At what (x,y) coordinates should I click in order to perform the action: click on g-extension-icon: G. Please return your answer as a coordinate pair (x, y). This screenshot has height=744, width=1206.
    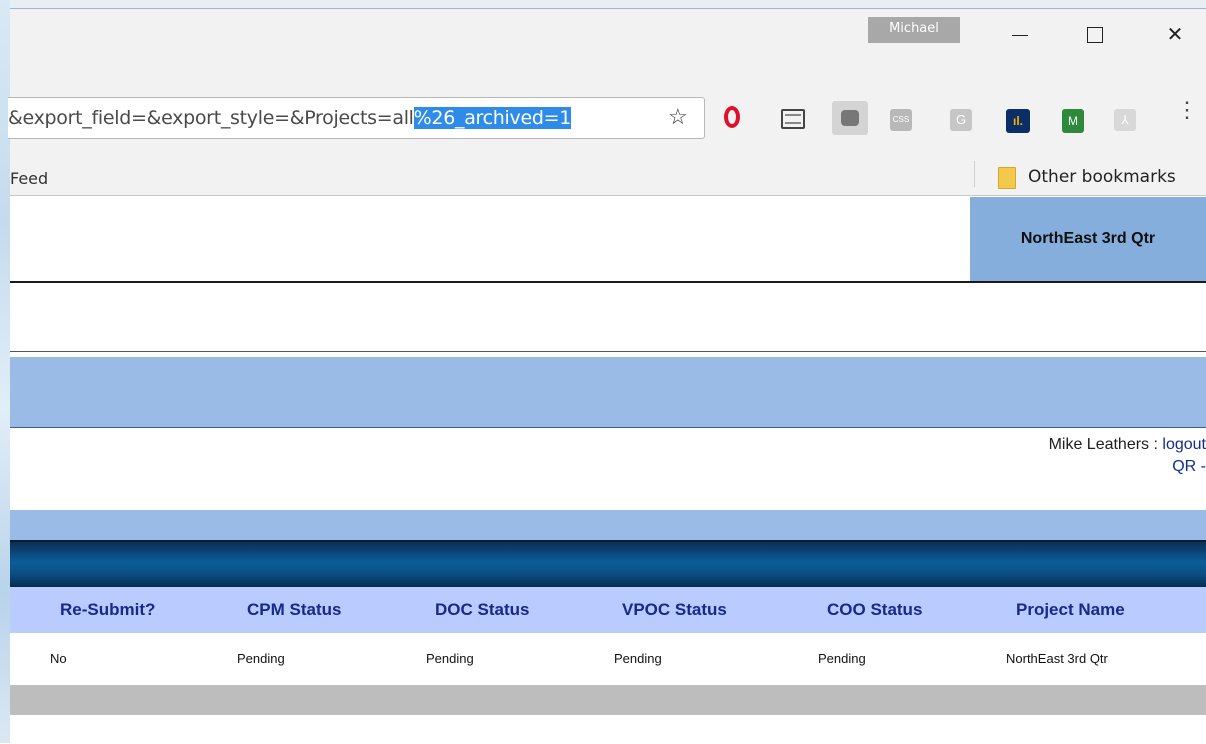
    Looking at the image, I should click on (961, 120).